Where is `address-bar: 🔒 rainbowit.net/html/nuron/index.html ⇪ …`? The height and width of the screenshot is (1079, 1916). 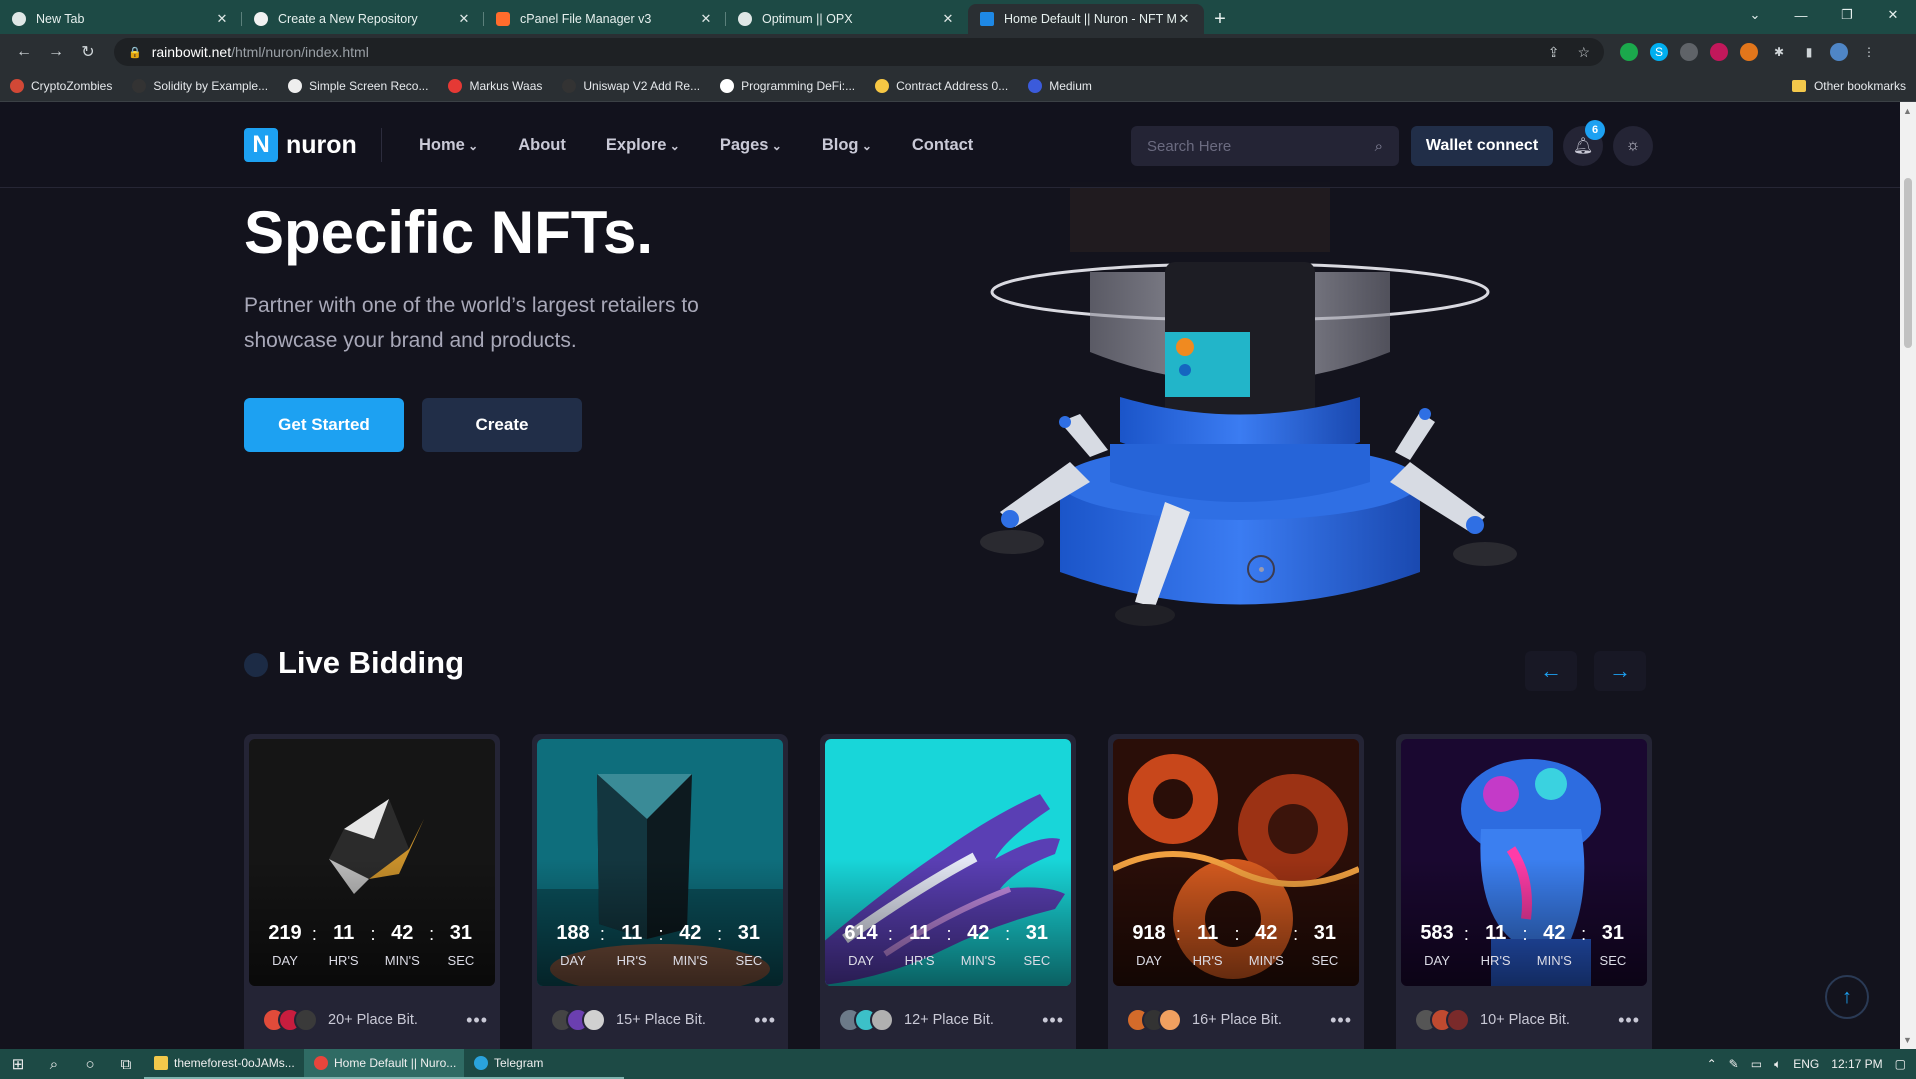 address-bar: 🔒 rainbowit.net/html/nuron/index.html ⇪ … is located at coordinates (859, 52).